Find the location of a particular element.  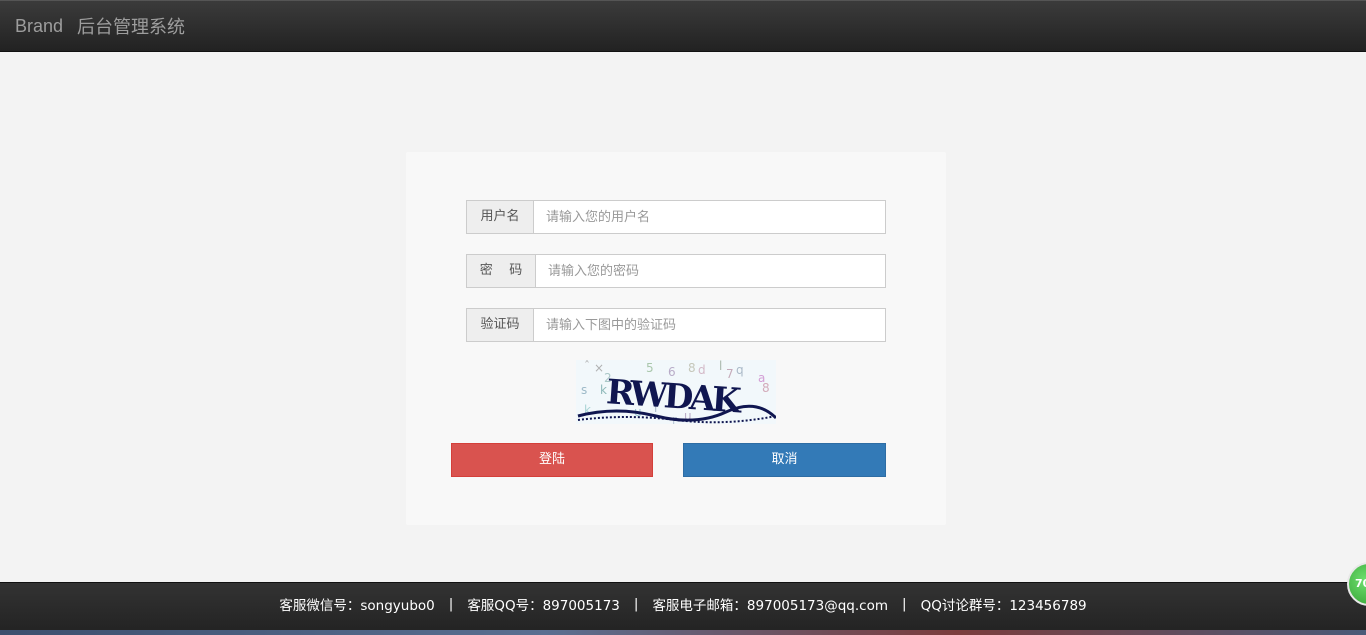

login-button: 登陆 is located at coordinates (552, 460).